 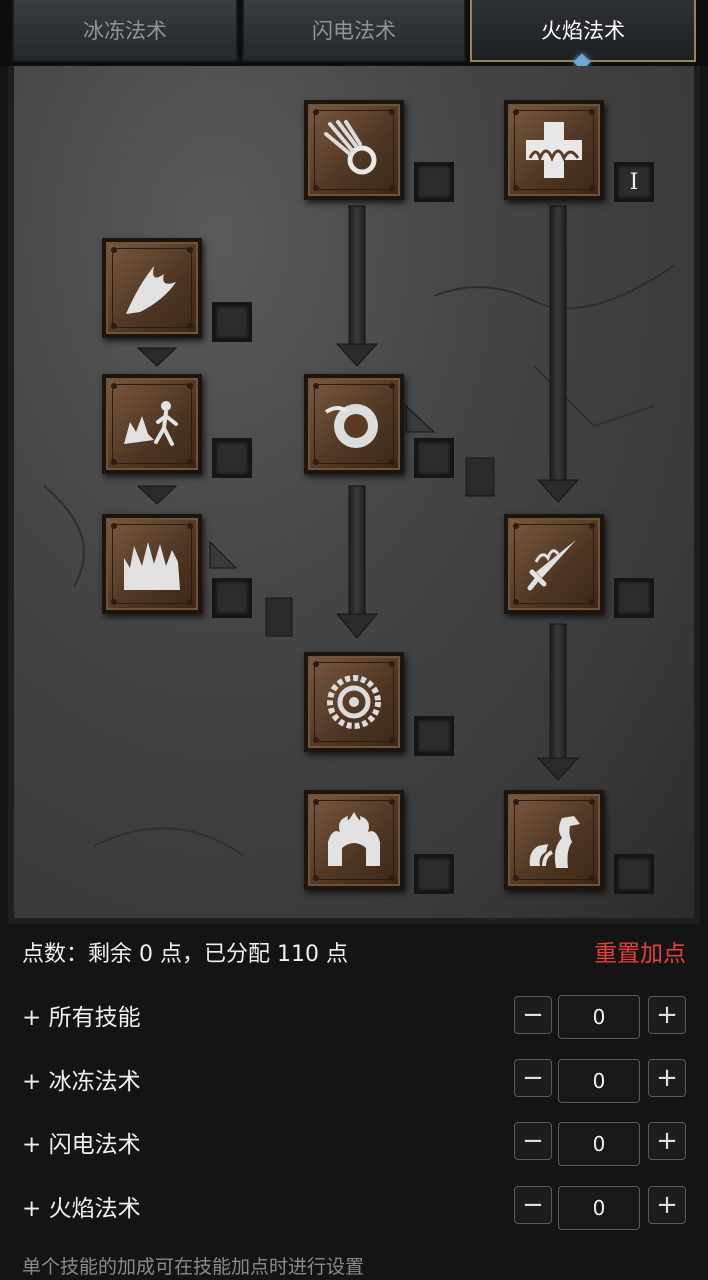 What do you see at coordinates (232, 458) in the screenshot?
I see `skill-level-blaze` at bounding box center [232, 458].